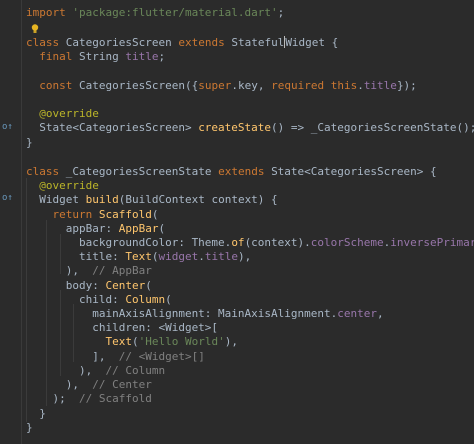 Image resolution: width=474 pixels, height=444 pixels. Describe the element at coordinates (89, 385) in the screenshot. I see `code-line: ), // Center` at that location.